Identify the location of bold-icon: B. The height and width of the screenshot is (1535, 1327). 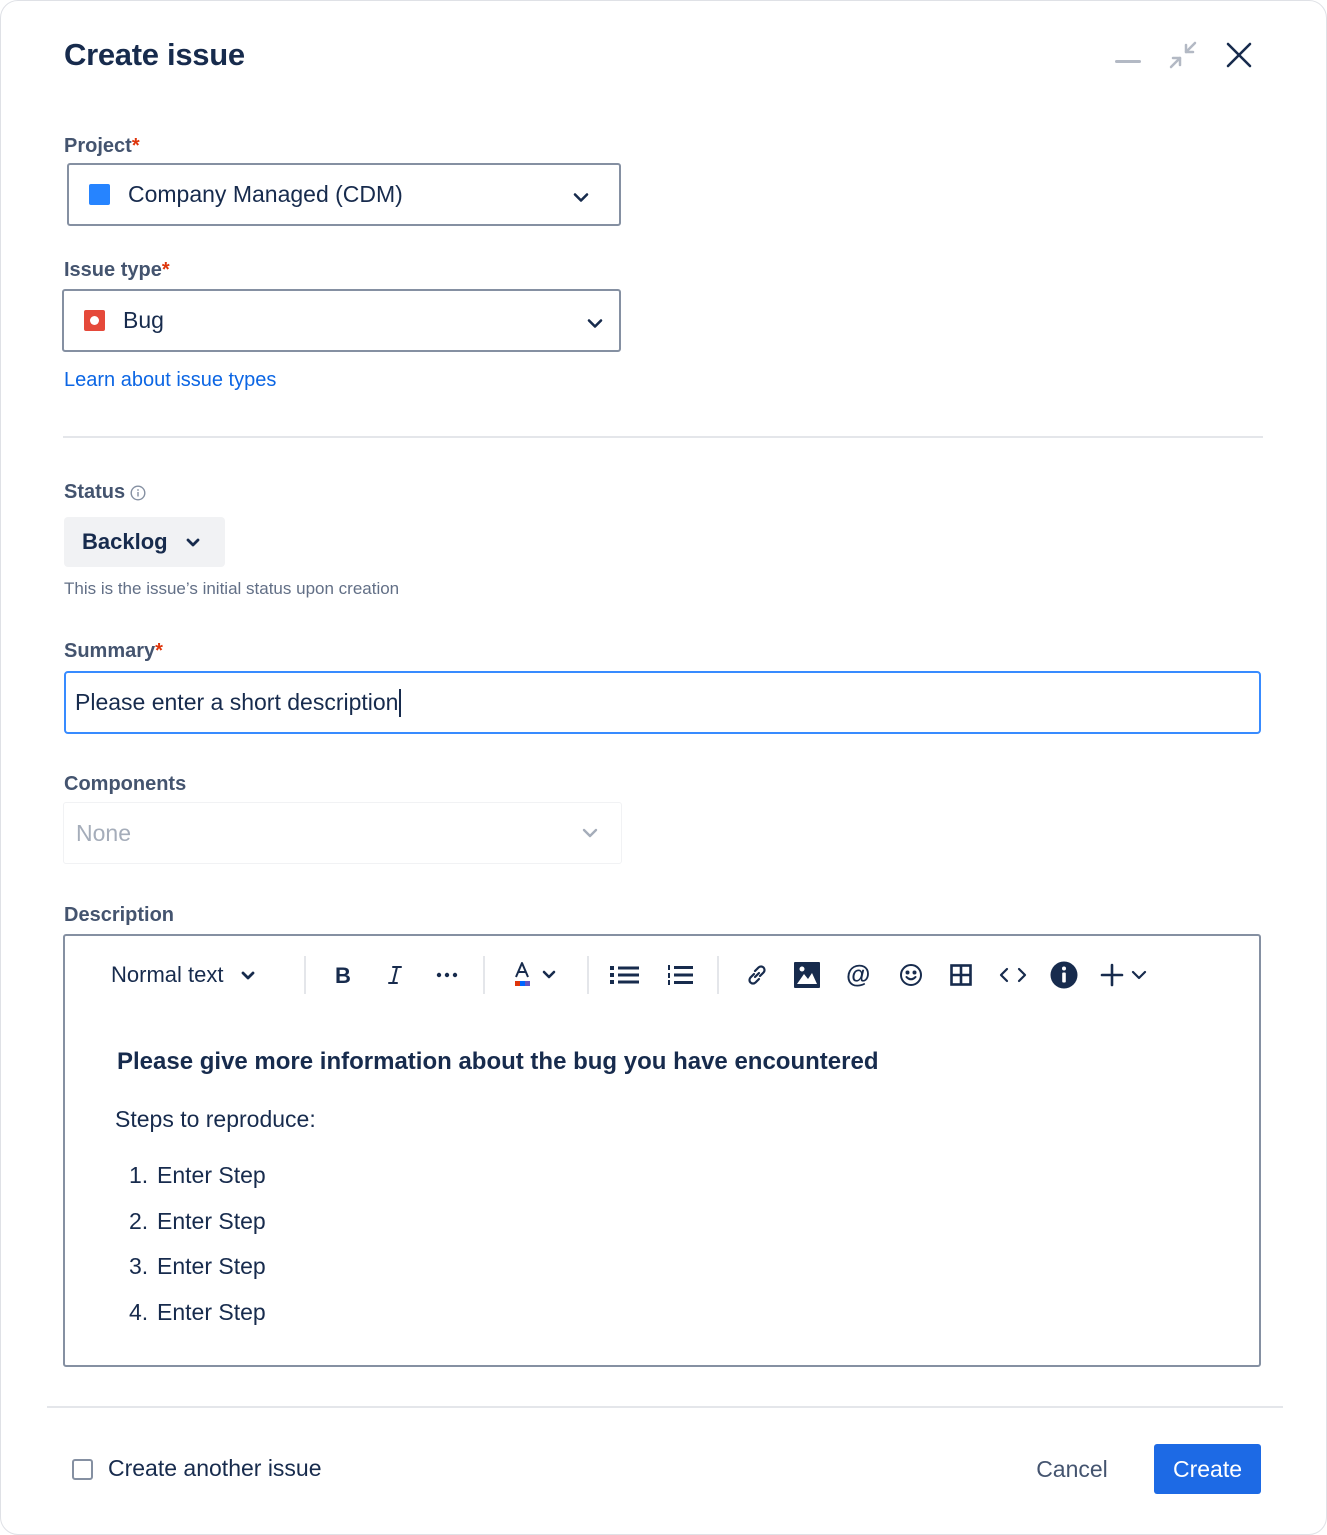
(343, 975).